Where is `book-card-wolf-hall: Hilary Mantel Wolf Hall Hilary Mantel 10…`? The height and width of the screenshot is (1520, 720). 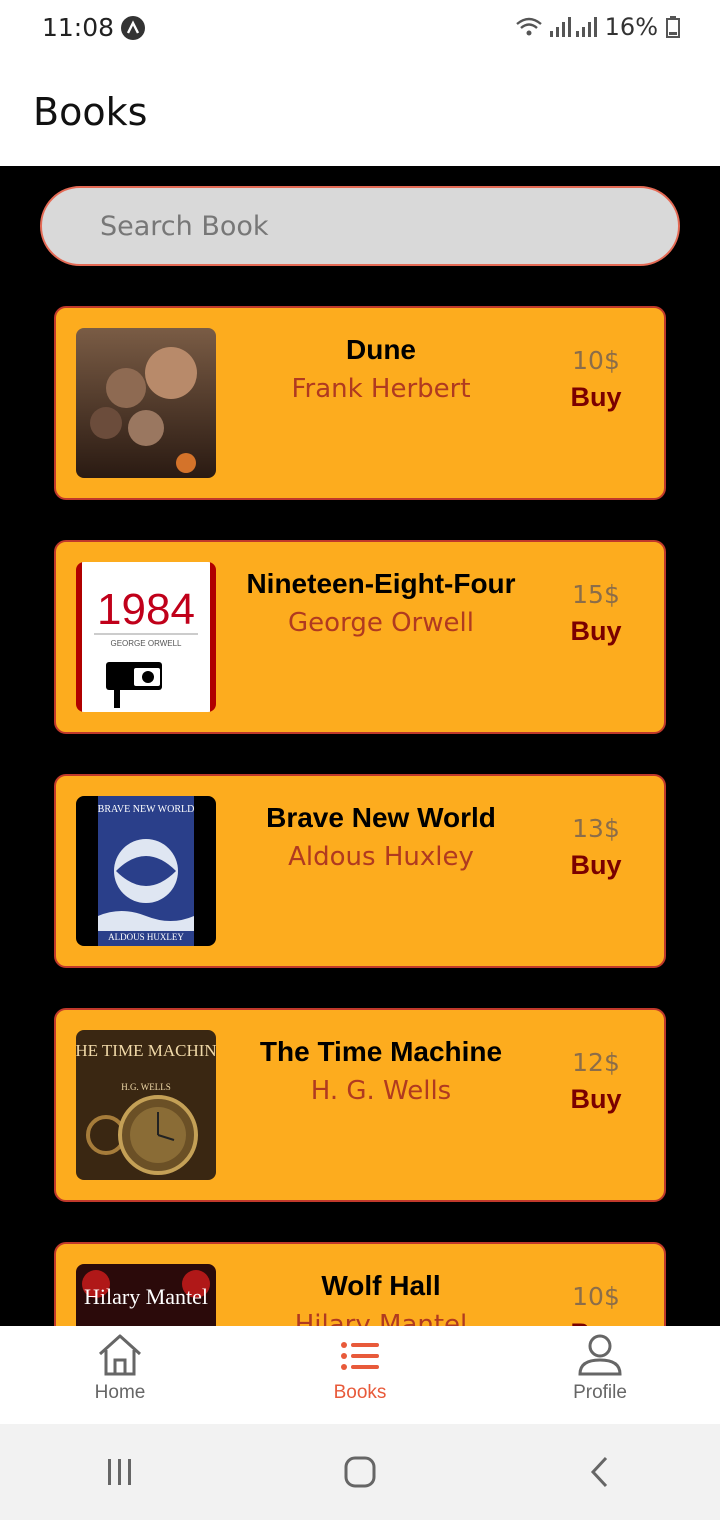 book-card-wolf-hall: Hilary Mantel Wolf Hall Hilary Mantel 10… is located at coordinates (360, 1284).